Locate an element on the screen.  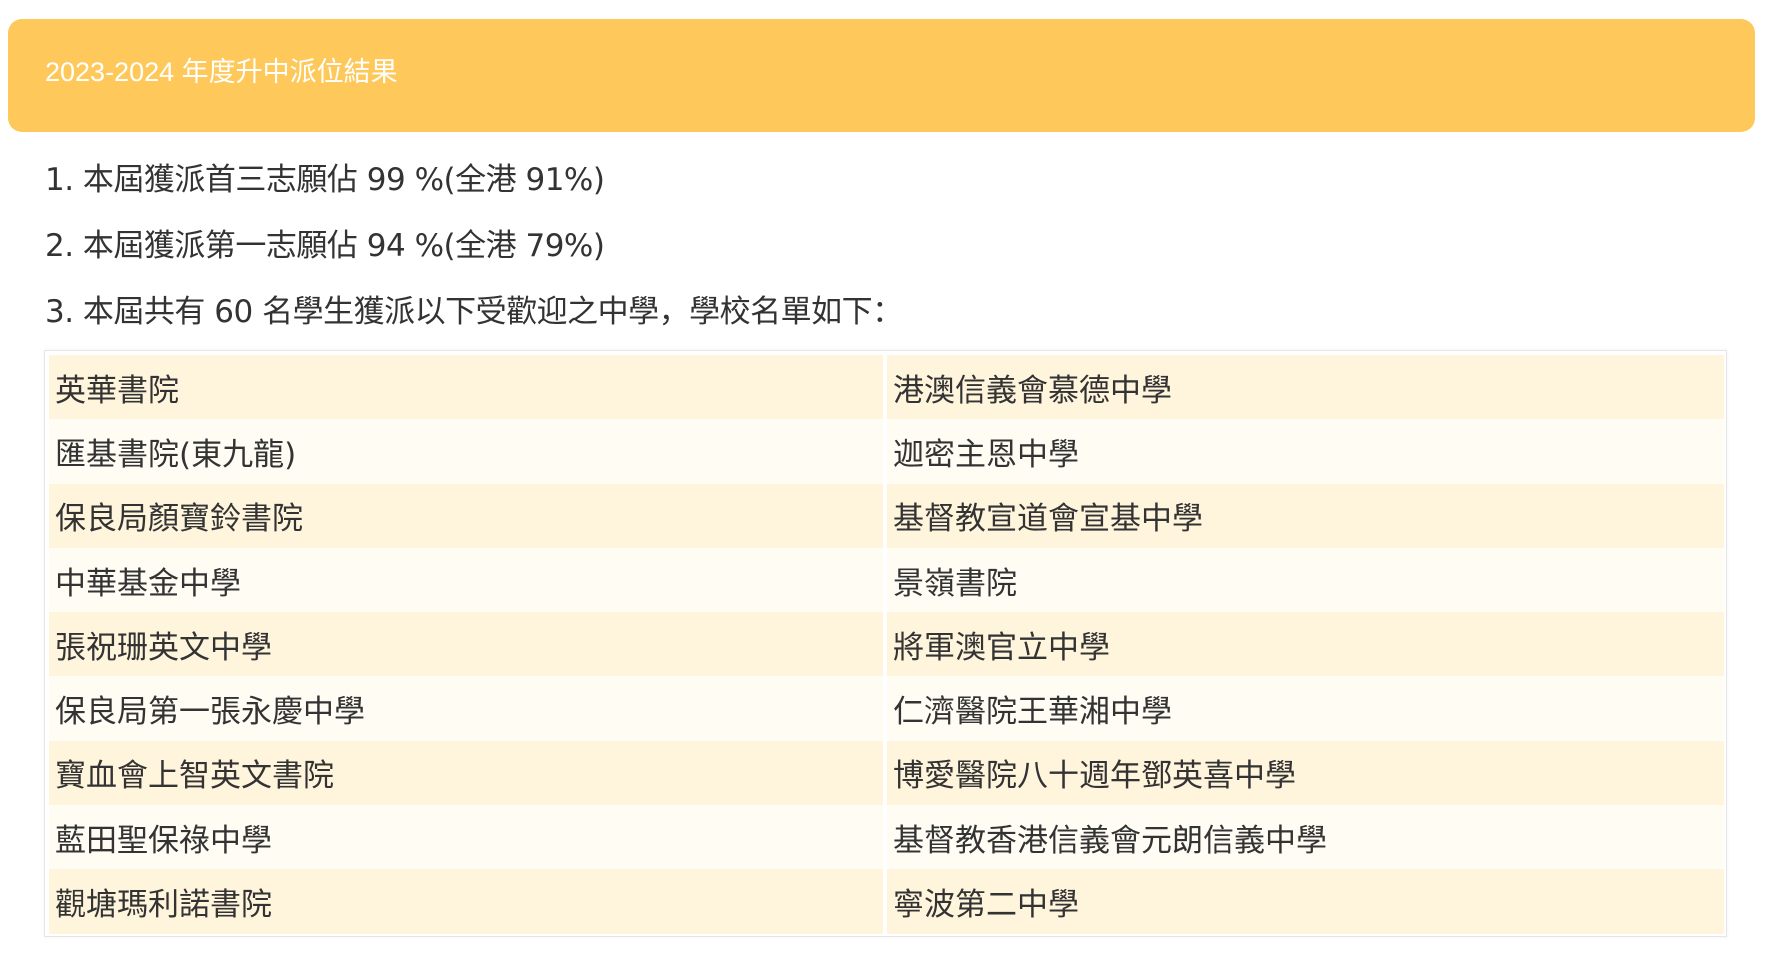
table-row: 寶血會上智英文書院 博愛醫院八十週年鄧英喜中學 is located at coordinates (886, 773).